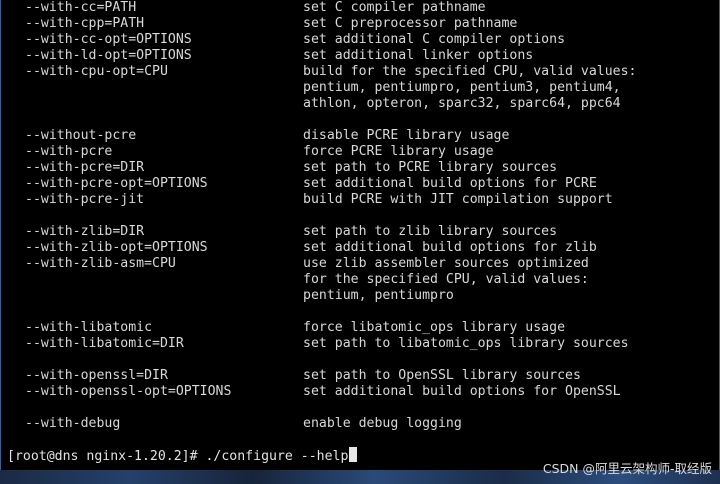 Image resolution: width=720 pixels, height=484 pixels. Describe the element at coordinates (462, 103) in the screenshot. I see `option-description: athlon, opteron, sparc32, sparc64, ppc64` at that location.